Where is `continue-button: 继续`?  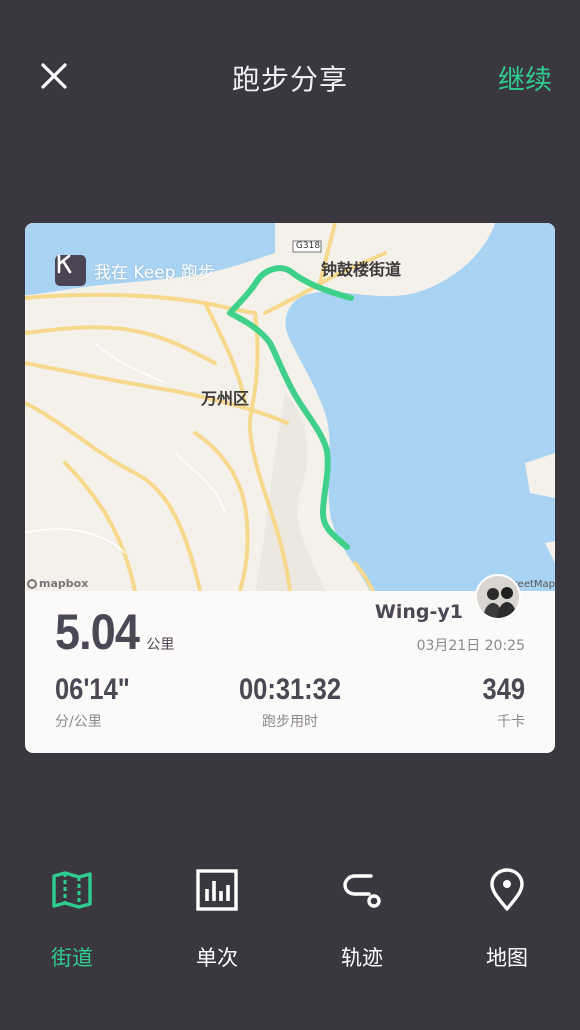 continue-button: 继续 is located at coordinates (525, 77).